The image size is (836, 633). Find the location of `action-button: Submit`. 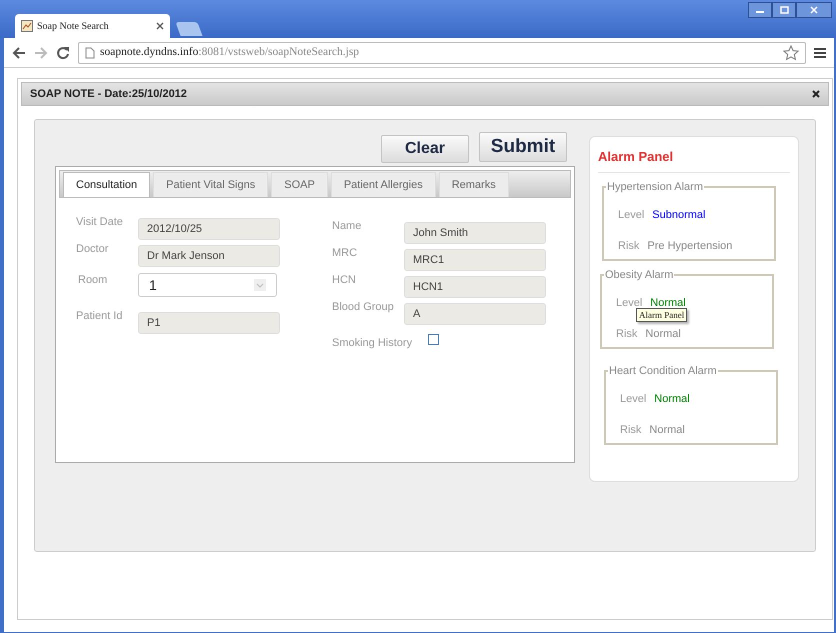

action-button: Submit is located at coordinates (523, 147).